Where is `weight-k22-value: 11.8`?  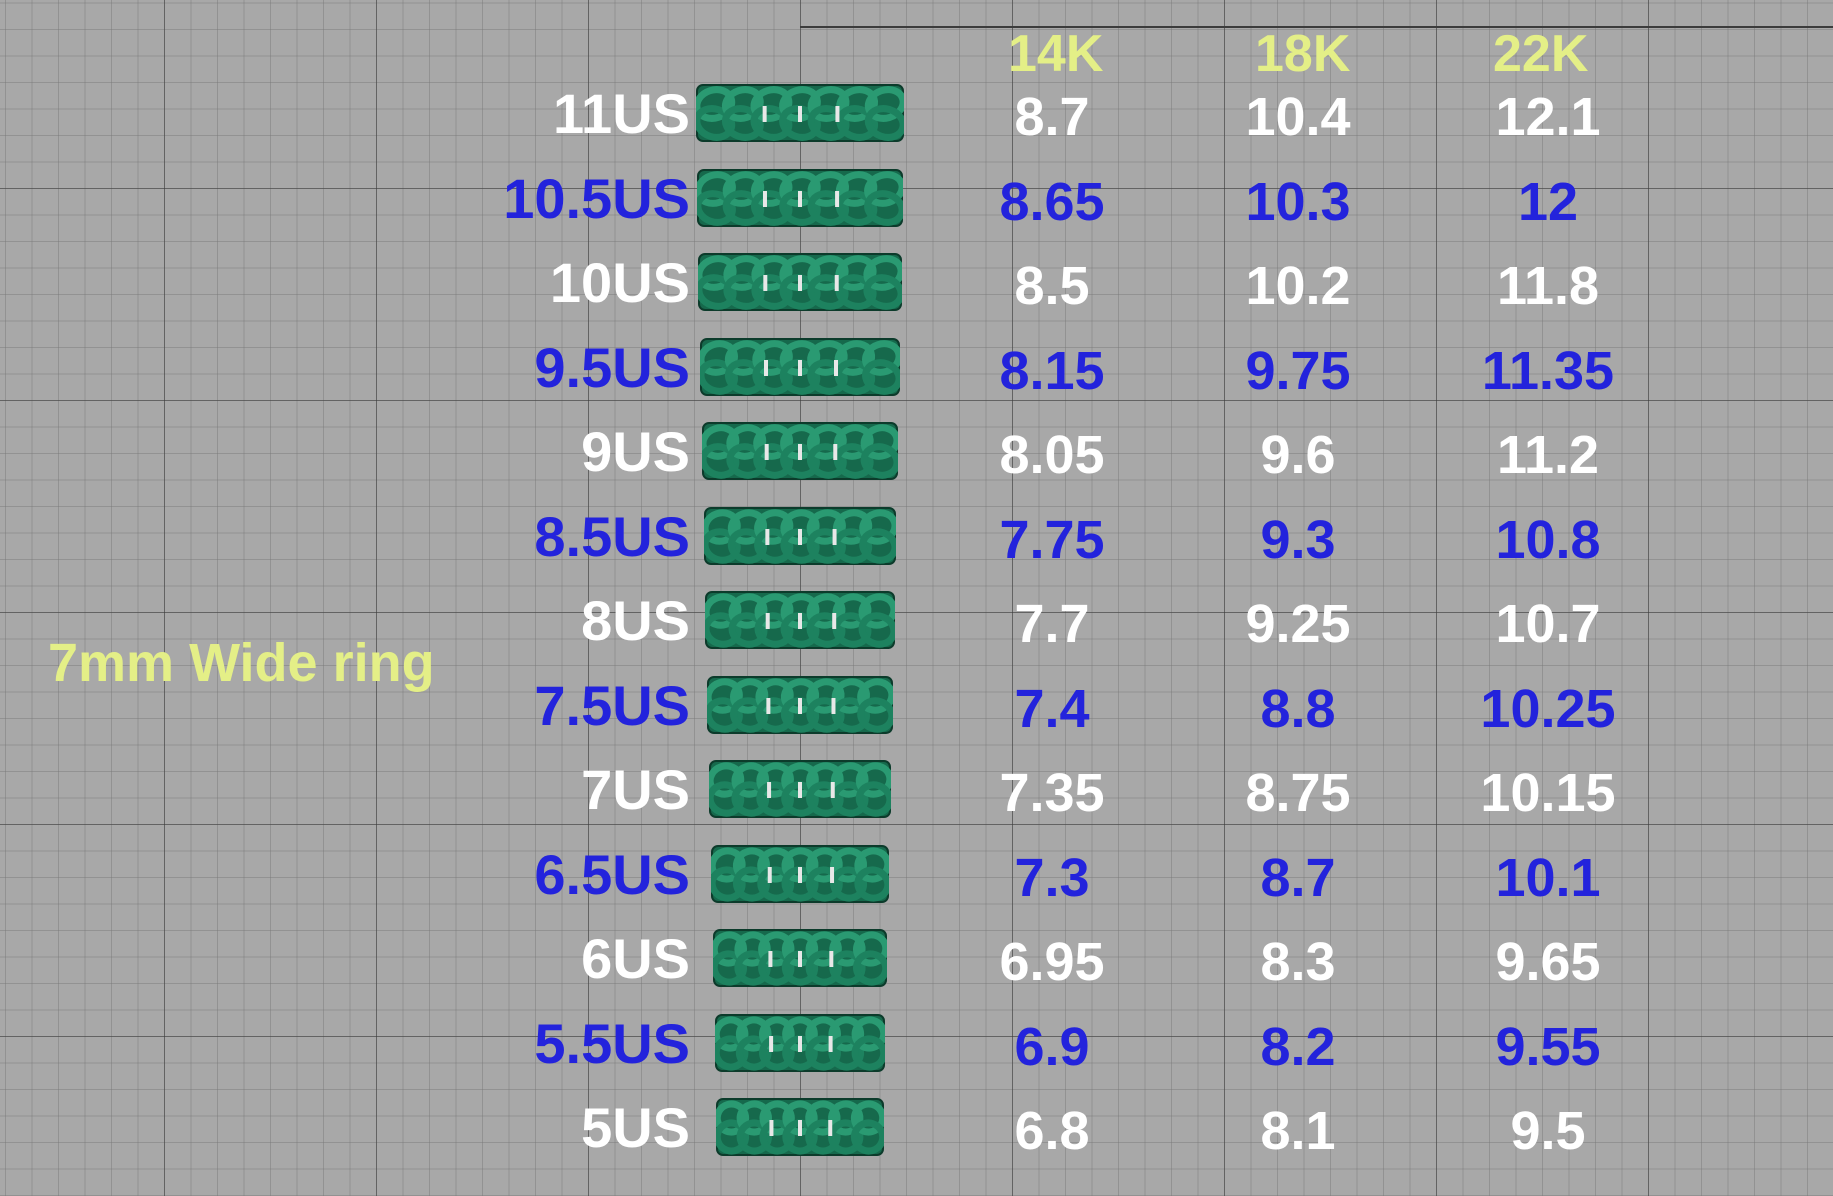 weight-k22-value: 11.8 is located at coordinates (1548, 286).